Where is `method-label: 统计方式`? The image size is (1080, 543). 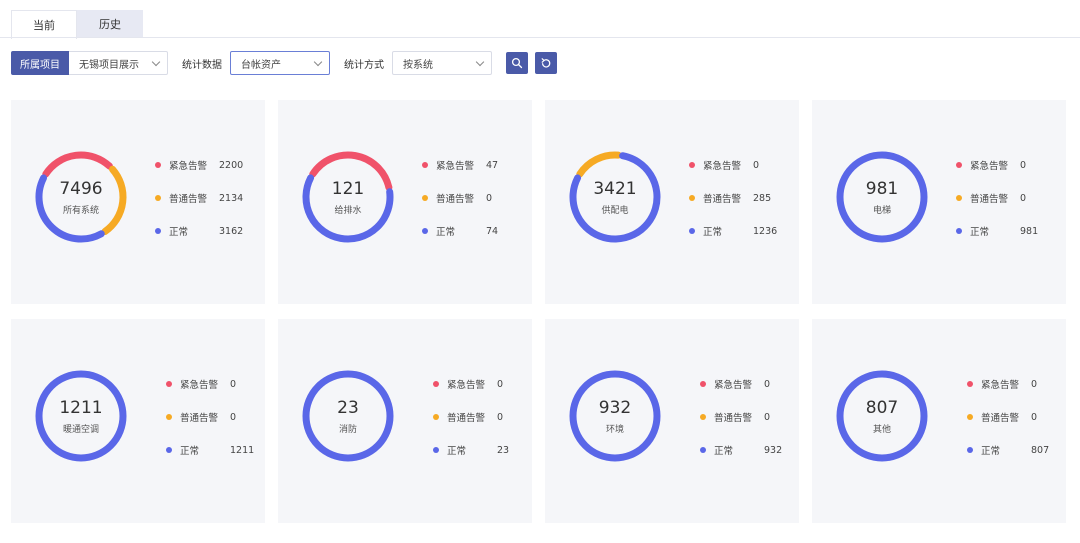
method-label: 统计方式 is located at coordinates (364, 65).